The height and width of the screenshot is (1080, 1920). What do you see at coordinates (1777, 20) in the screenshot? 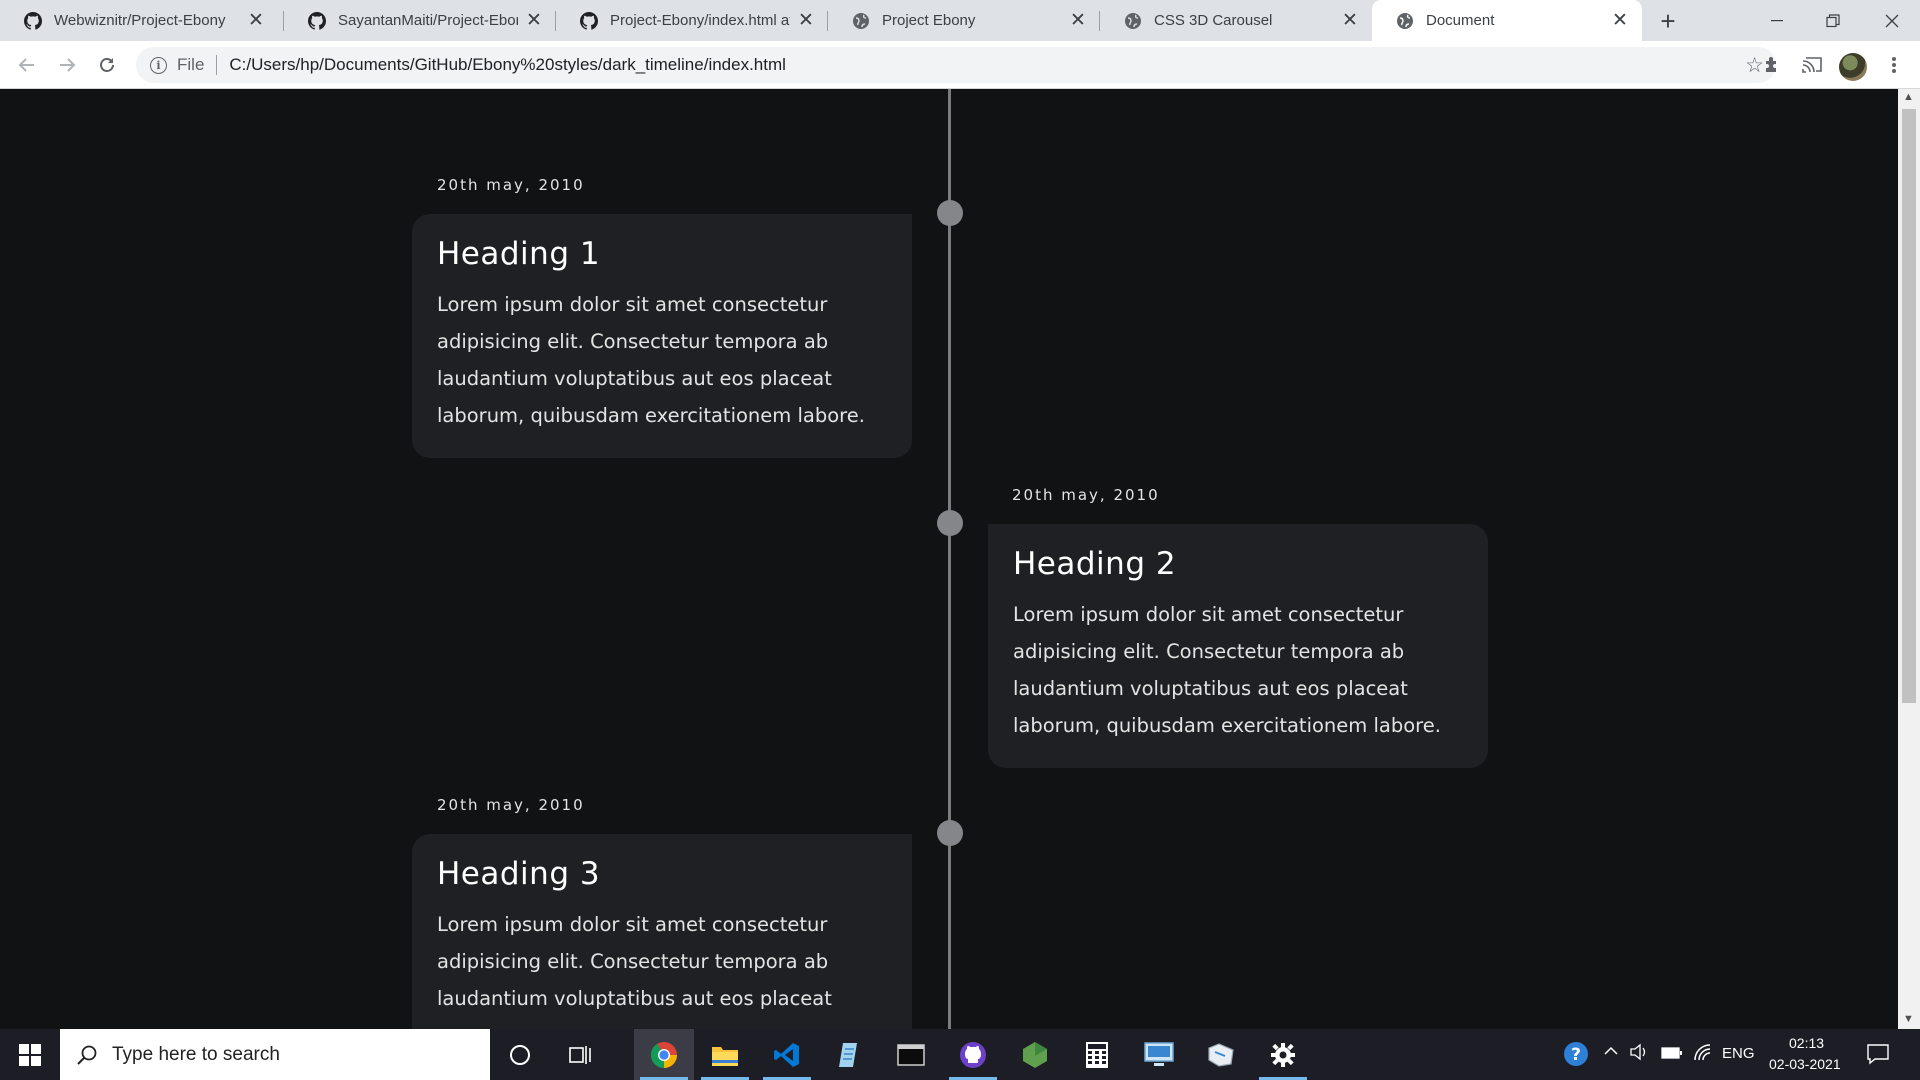
I see `minimize-icon` at bounding box center [1777, 20].